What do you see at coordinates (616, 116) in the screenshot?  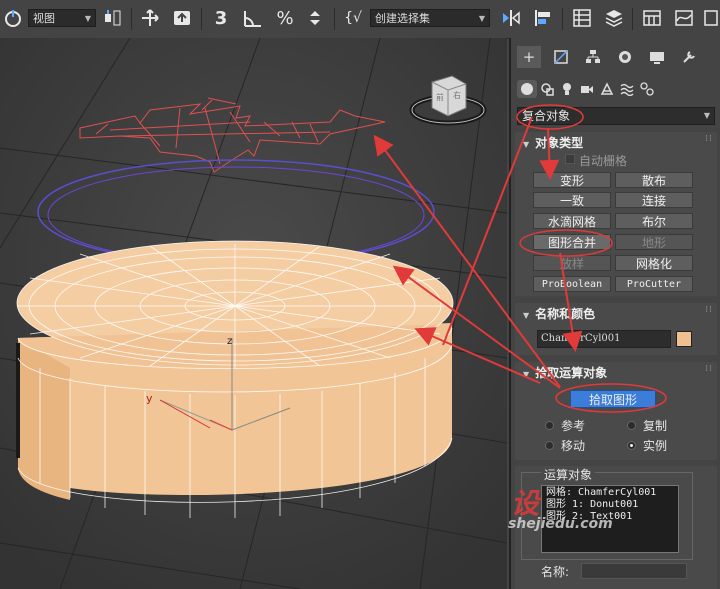 I see `object-category-dropdown: 复合对象 ▼` at bounding box center [616, 116].